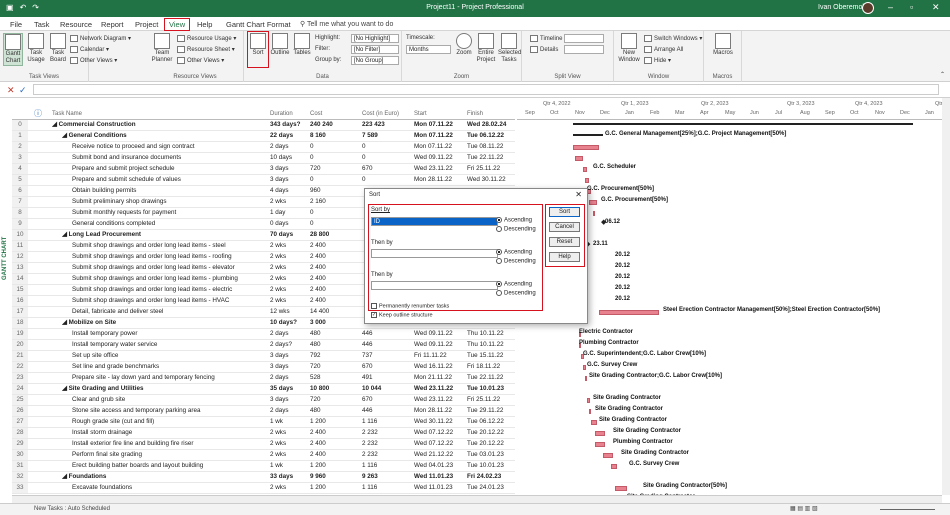 Image resolution: width=950 pixels, height=515 pixels. I want to click on cost-cell: 8 160, so click(335, 136).